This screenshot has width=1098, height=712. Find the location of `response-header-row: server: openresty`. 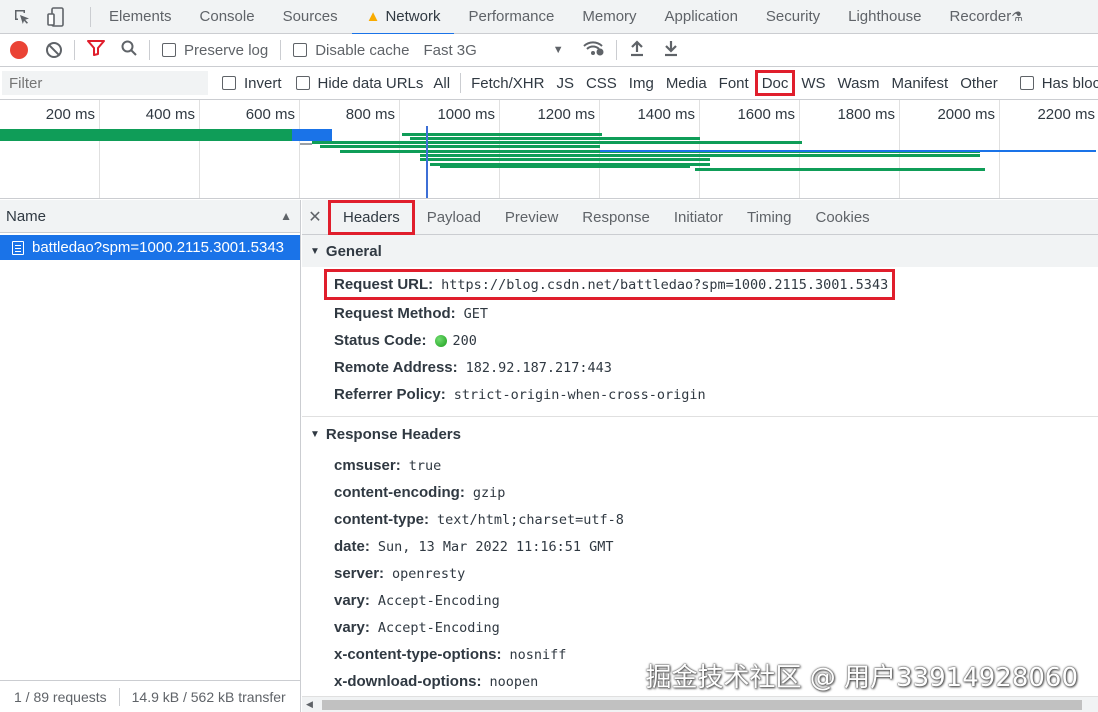

response-header-row: server: openresty is located at coordinates (400, 573).